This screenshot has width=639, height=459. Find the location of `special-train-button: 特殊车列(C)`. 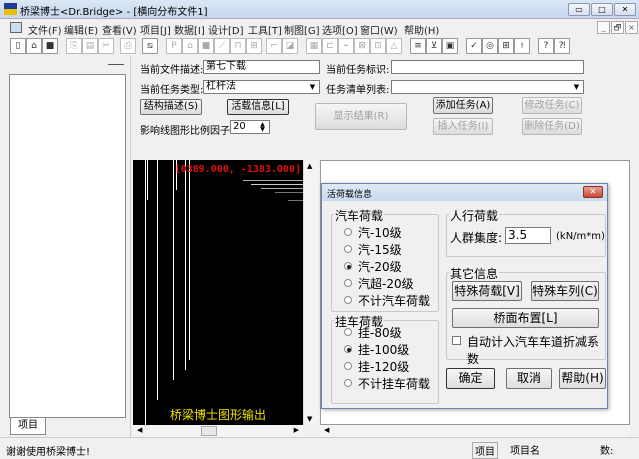

special-train-button: 特殊车列(C) is located at coordinates (565, 291).